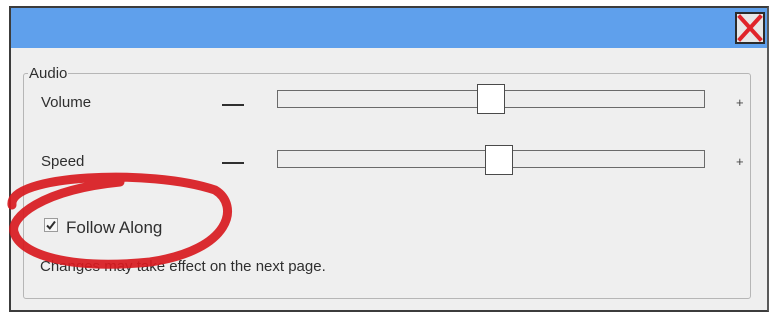 The width and height of the screenshot is (773, 321). I want to click on speed-increase-icon: +, so click(740, 161).